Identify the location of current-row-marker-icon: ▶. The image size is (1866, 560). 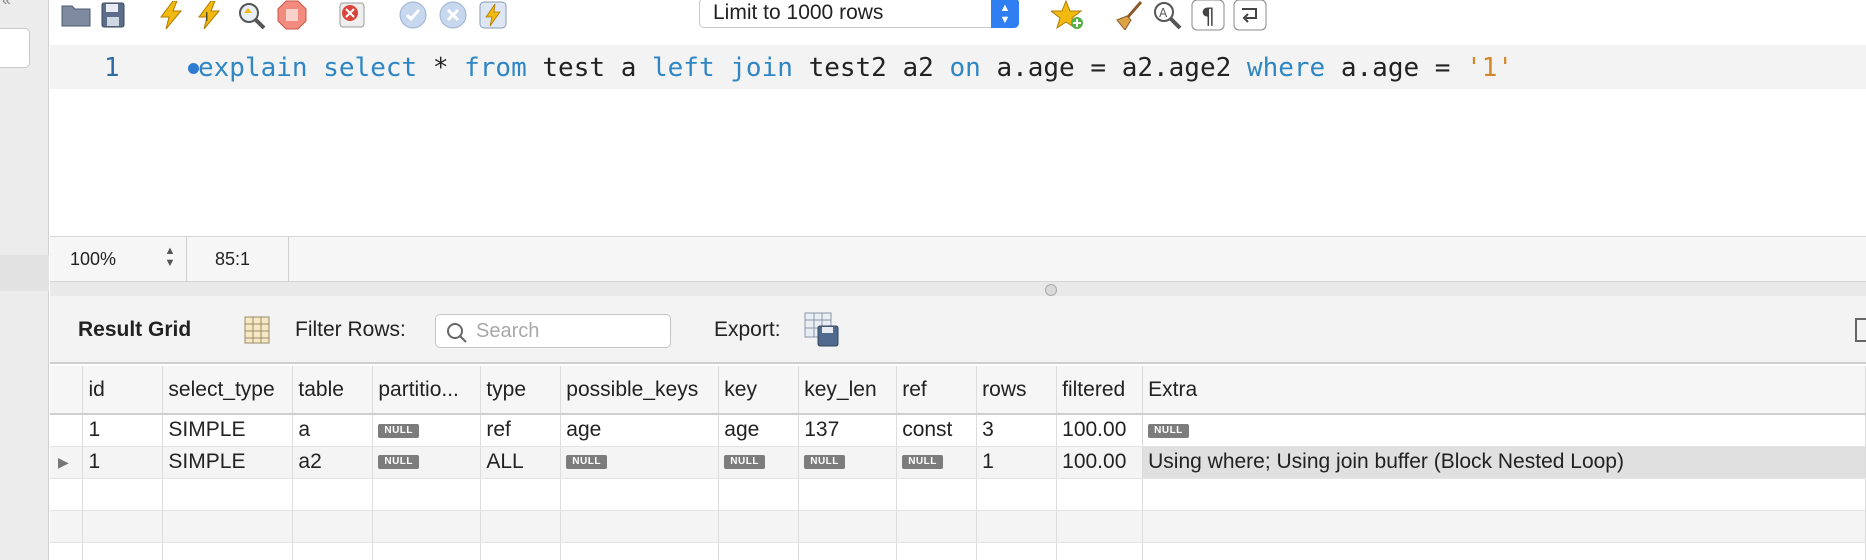
(67, 462).